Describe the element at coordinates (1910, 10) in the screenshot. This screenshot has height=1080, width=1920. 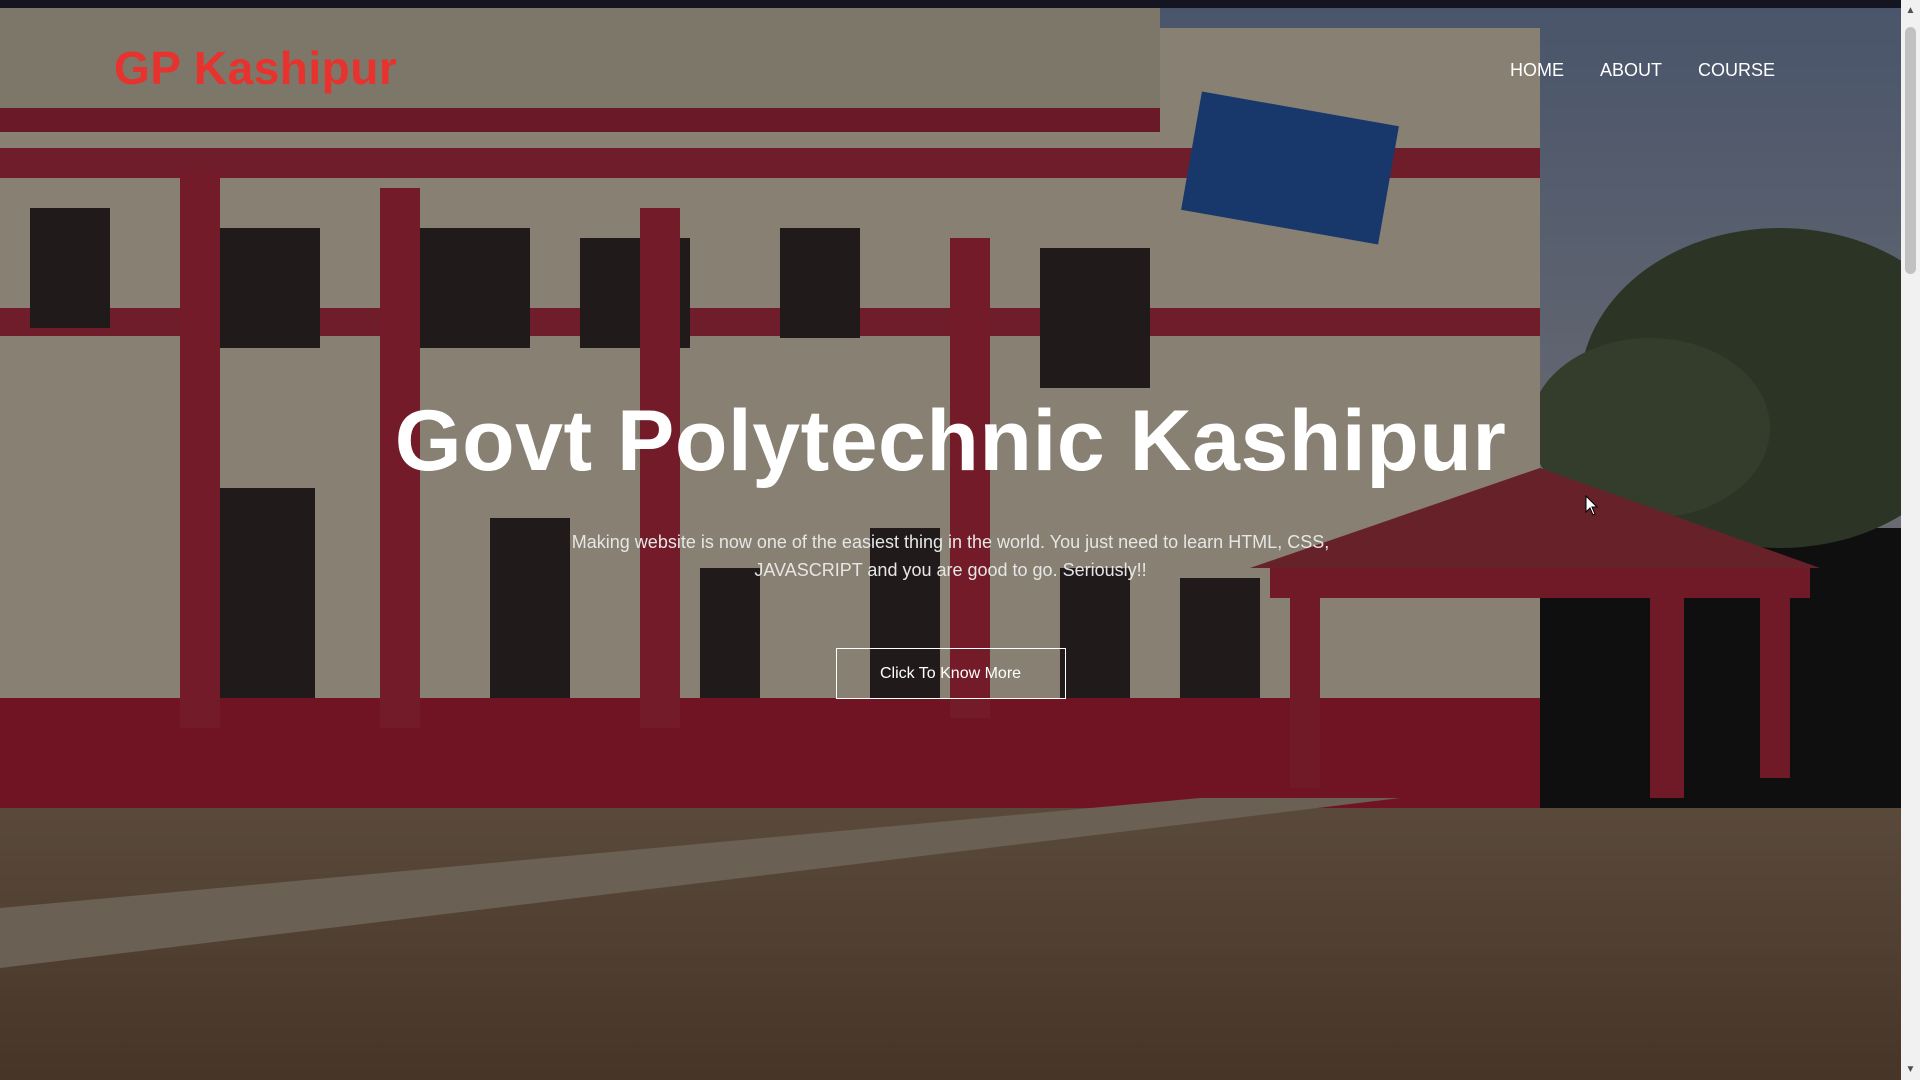
I see `chevron-up-icon: ▲` at that location.